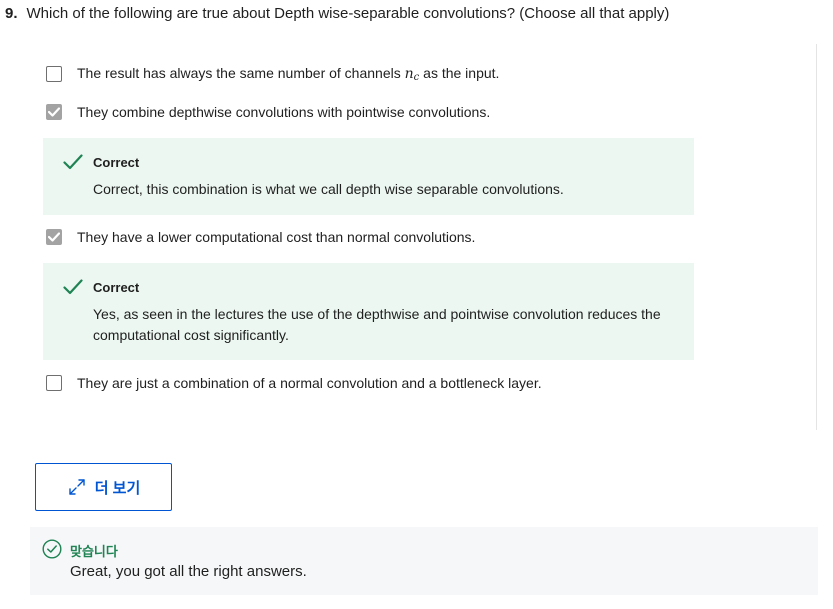  I want to click on question-number: 9., so click(11, 13).